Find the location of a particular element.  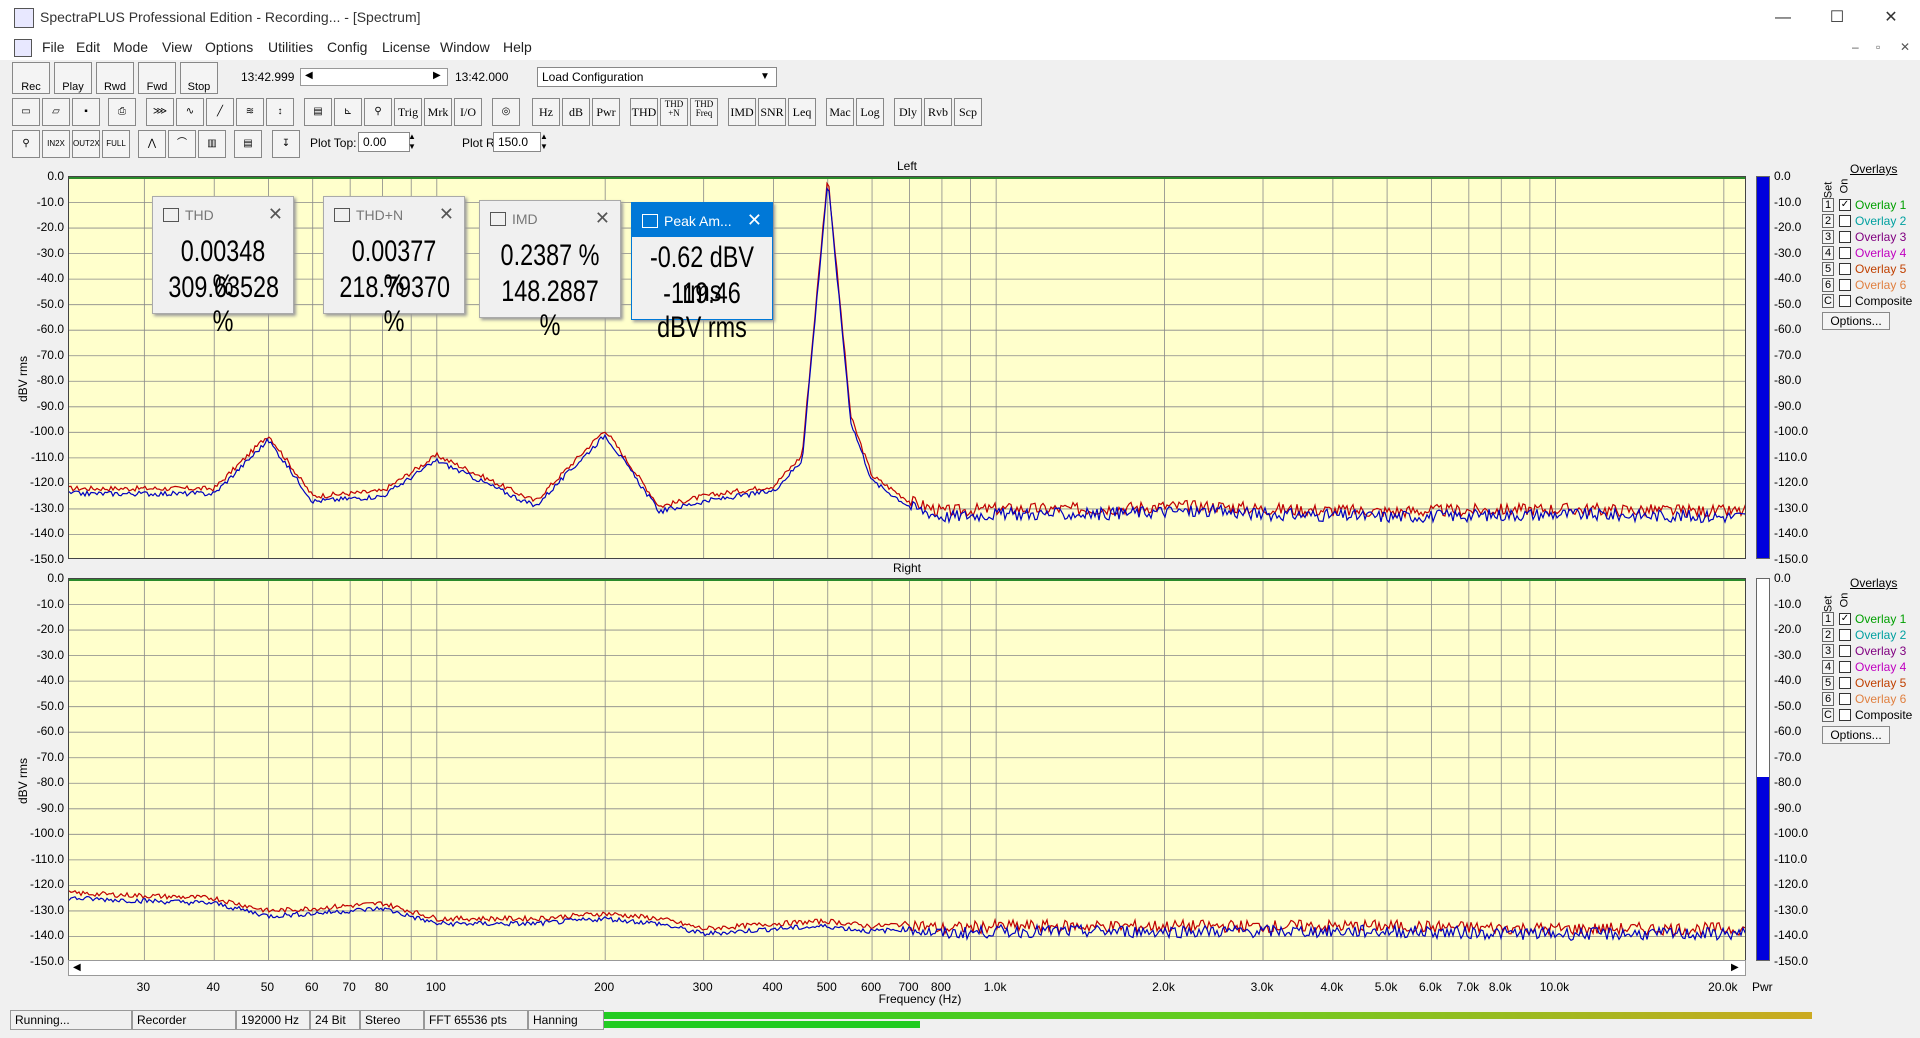

menu-help: Help is located at coordinates (517, 47).